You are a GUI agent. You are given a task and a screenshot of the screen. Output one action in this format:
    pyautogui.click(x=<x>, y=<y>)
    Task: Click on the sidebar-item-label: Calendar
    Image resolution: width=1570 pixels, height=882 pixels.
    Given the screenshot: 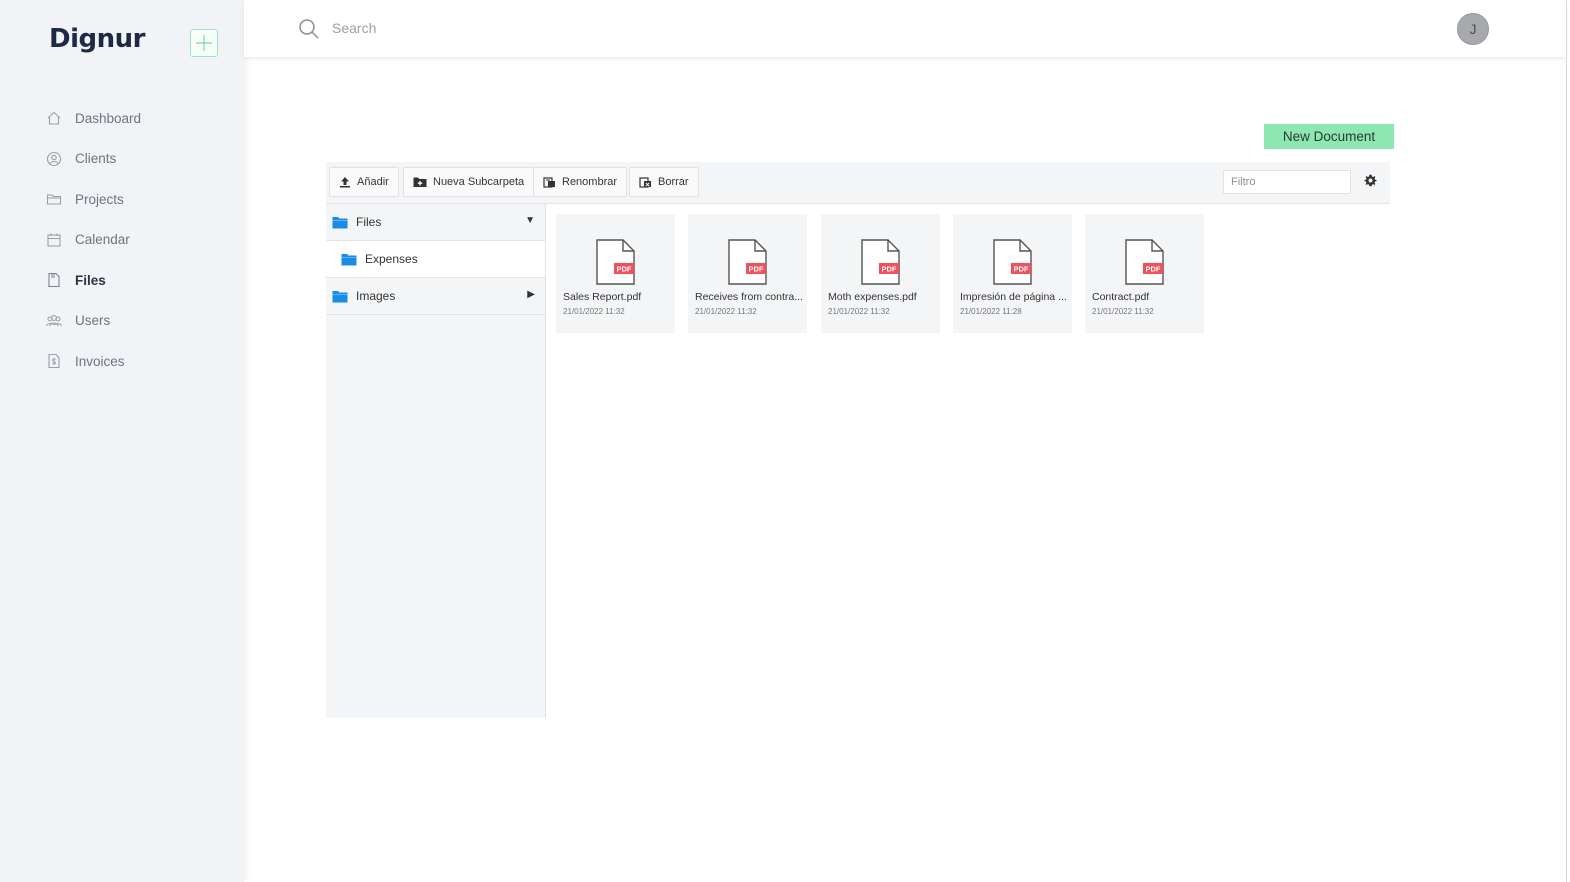 What is the action you would take?
    pyautogui.click(x=102, y=240)
    